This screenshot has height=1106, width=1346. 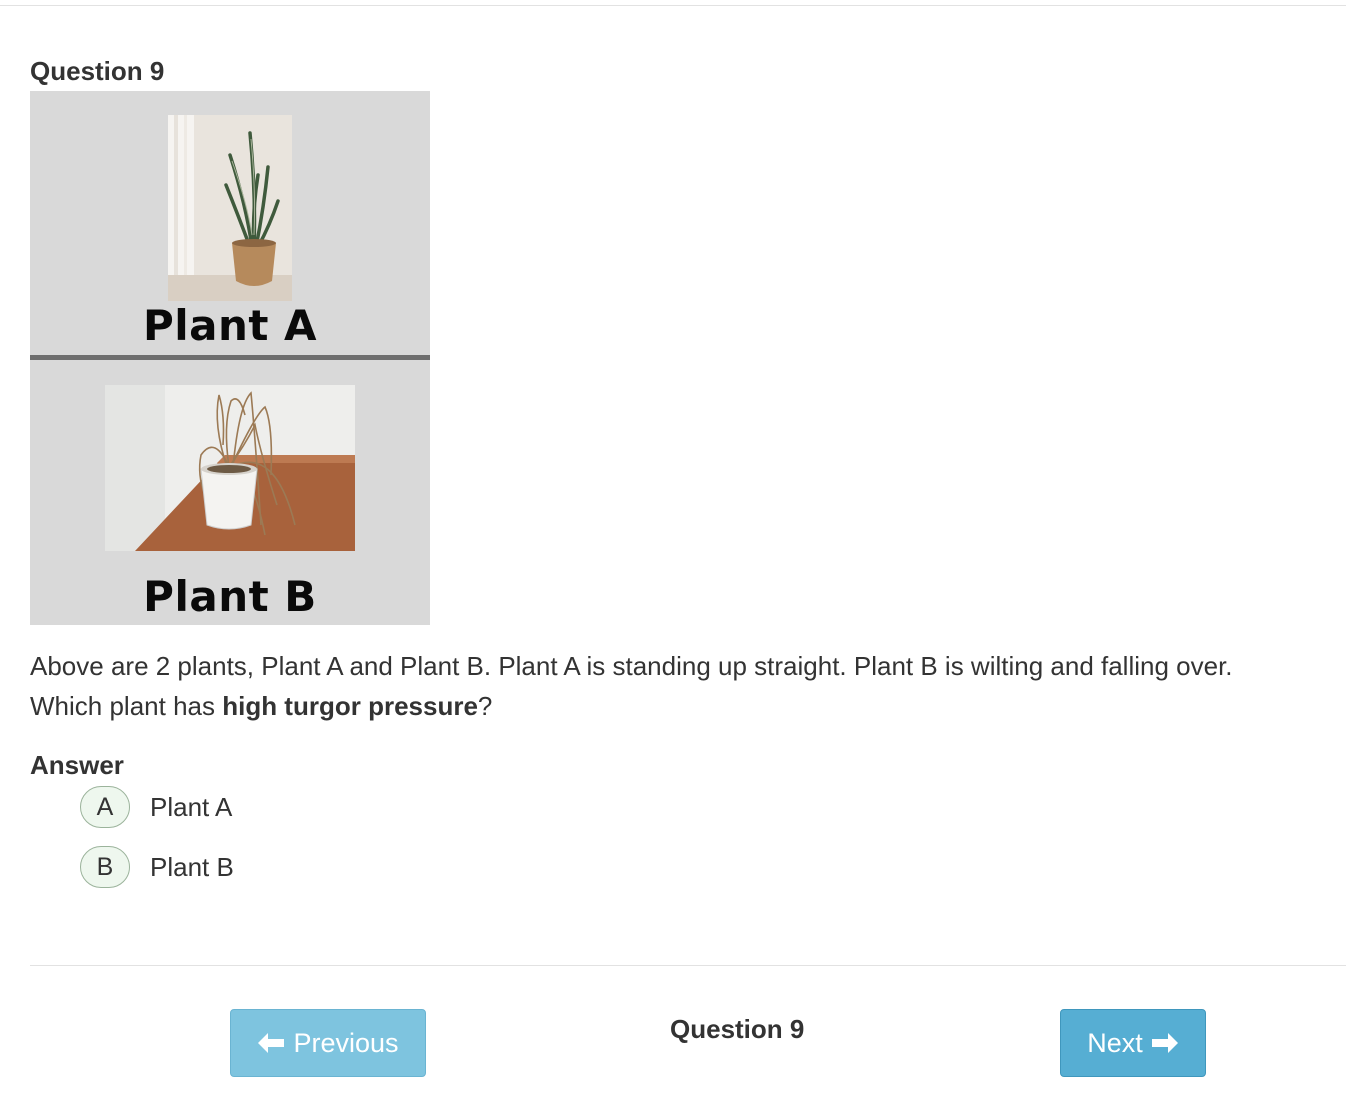 What do you see at coordinates (105, 807) in the screenshot?
I see `option-letter-badge: A` at bounding box center [105, 807].